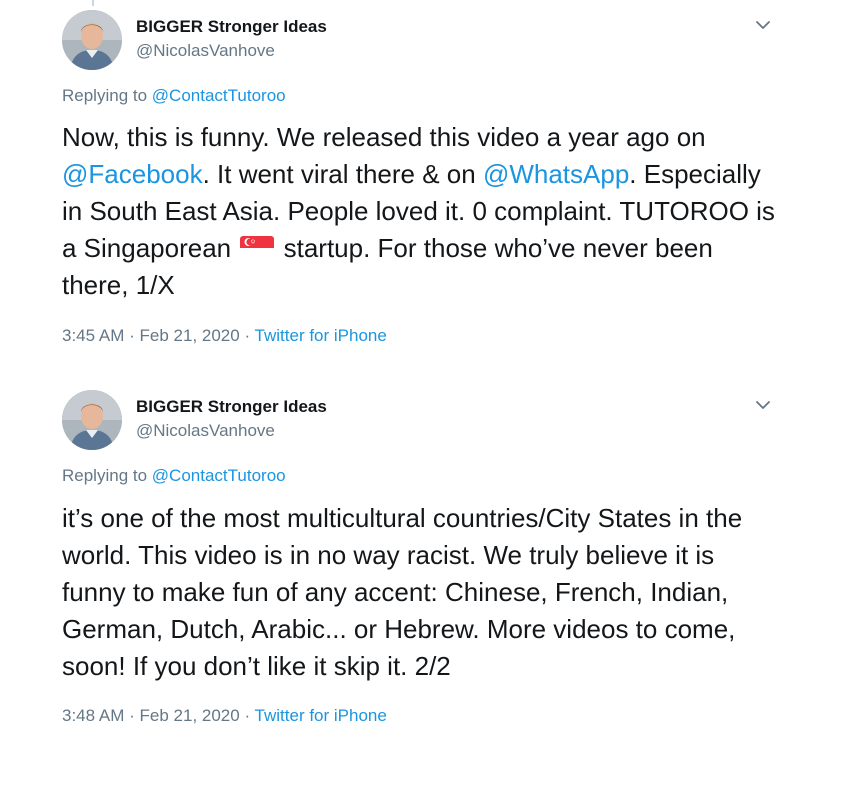  Describe the element at coordinates (132, 174) in the screenshot. I see `mention-link-facebook: @Facebook` at that location.